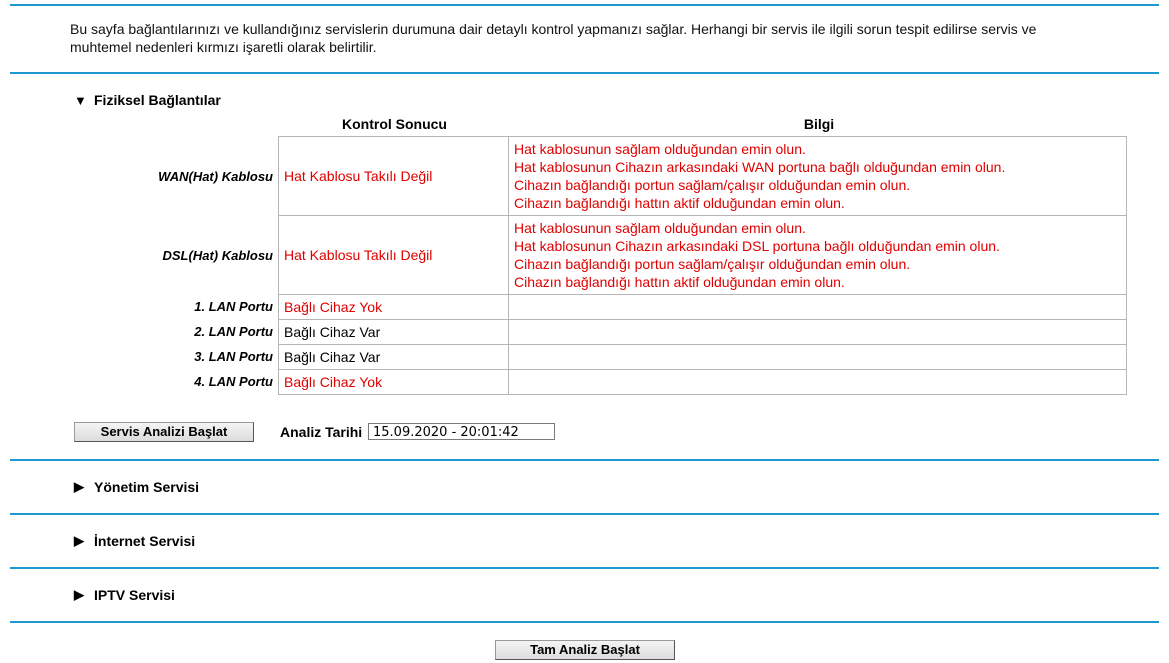 This screenshot has height=663, width=1169. What do you see at coordinates (233, 381) in the screenshot?
I see `row-label-lan4: 4. LAN Portu` at bounding box center [233, 381].